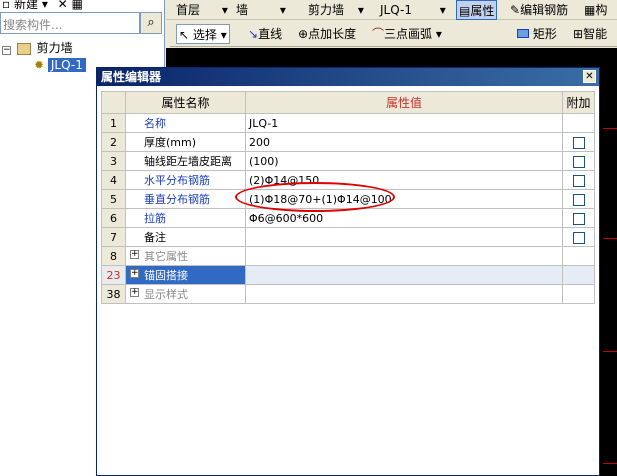  Describe the element at coordinates (590, 34) in the screenshot. I see `smart-tool-button: ⊞智能` at that location.